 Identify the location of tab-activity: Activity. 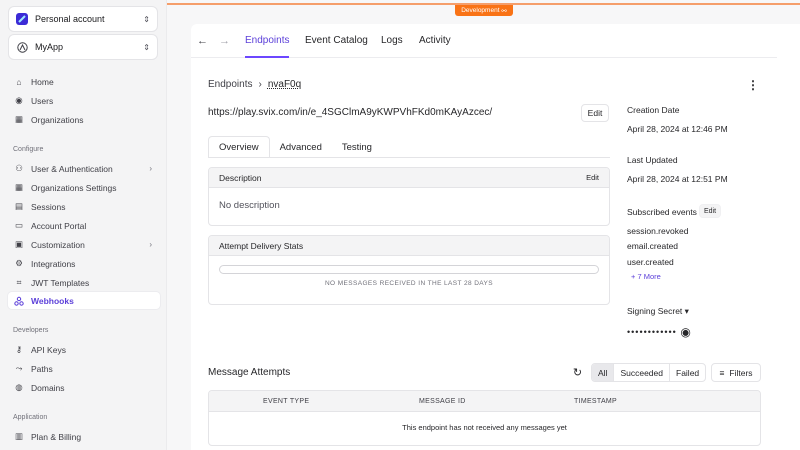
(435, 46).